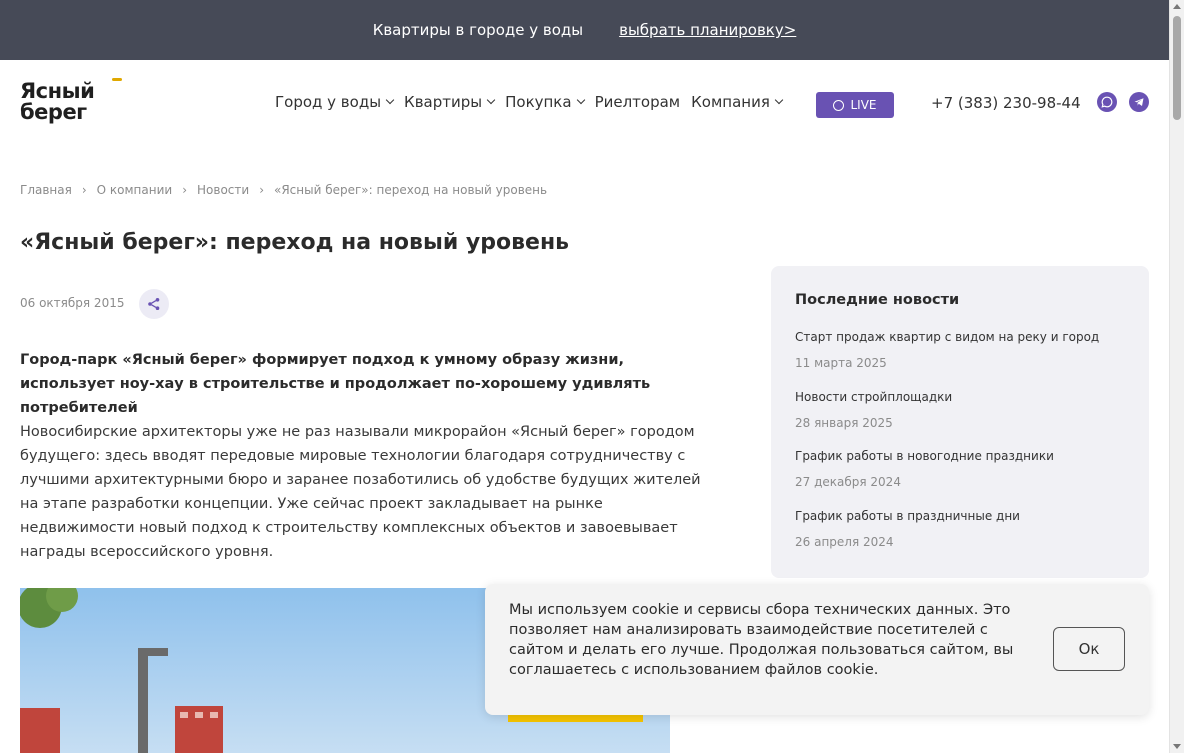 The image size is (1184, 753). I want to click on share-button, so click(154, 304).